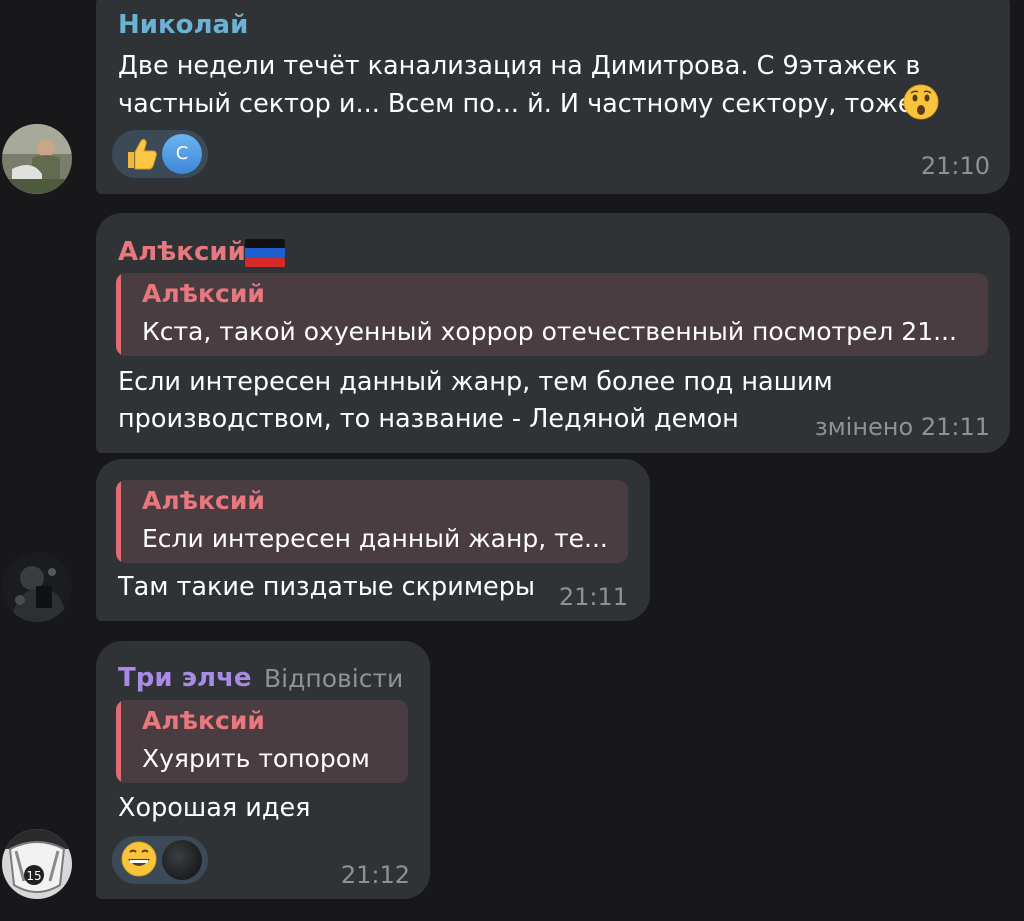  What do you see at coordinates (955, 166) in the screenshot?
I see `message-time: 21:10` at bounding box center [955, 166].